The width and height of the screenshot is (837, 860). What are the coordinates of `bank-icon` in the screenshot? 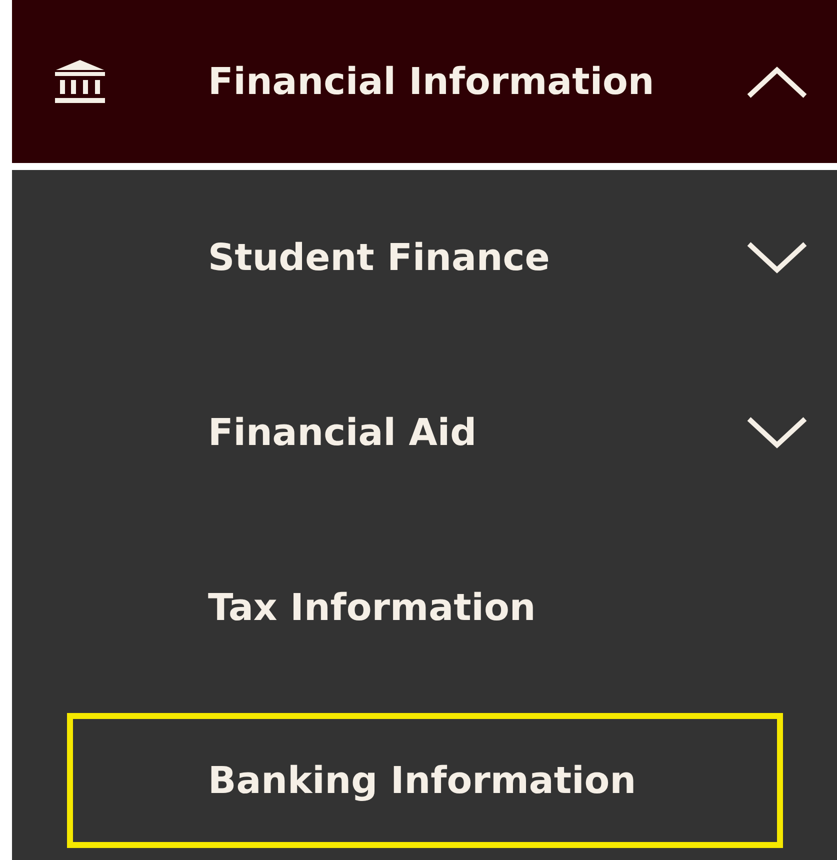 It's located at (80, 82).